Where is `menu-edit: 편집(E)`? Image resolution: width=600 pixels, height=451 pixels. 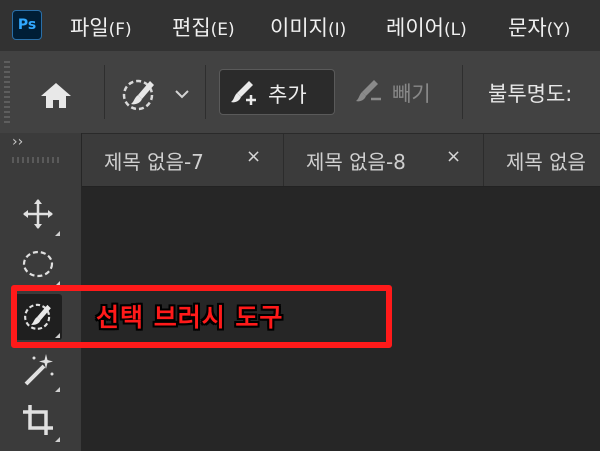
menu-edit: 편집(E) is located at coordinates (203, 27).